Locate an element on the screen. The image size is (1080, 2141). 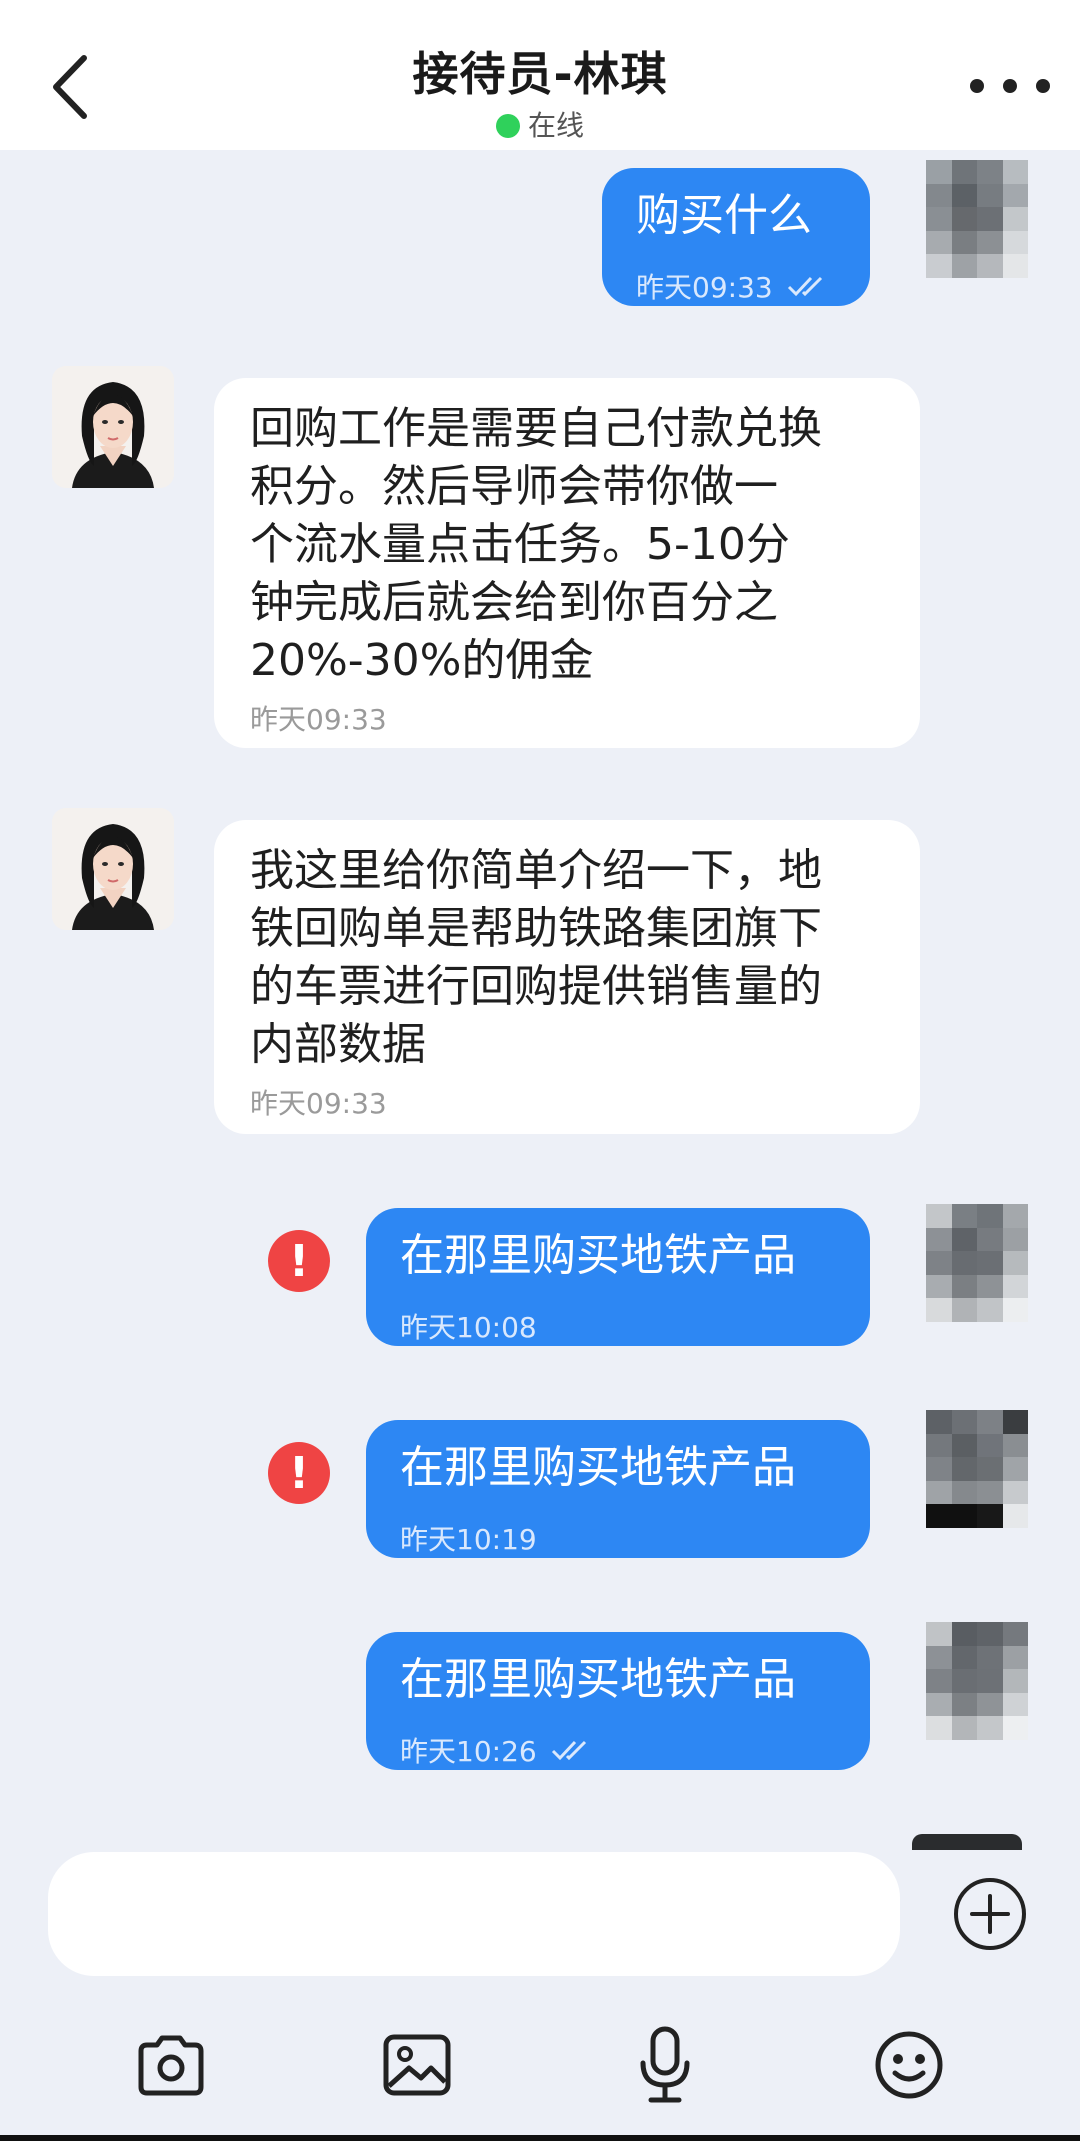
online-dot-icon is located at coordinates (507, 126).